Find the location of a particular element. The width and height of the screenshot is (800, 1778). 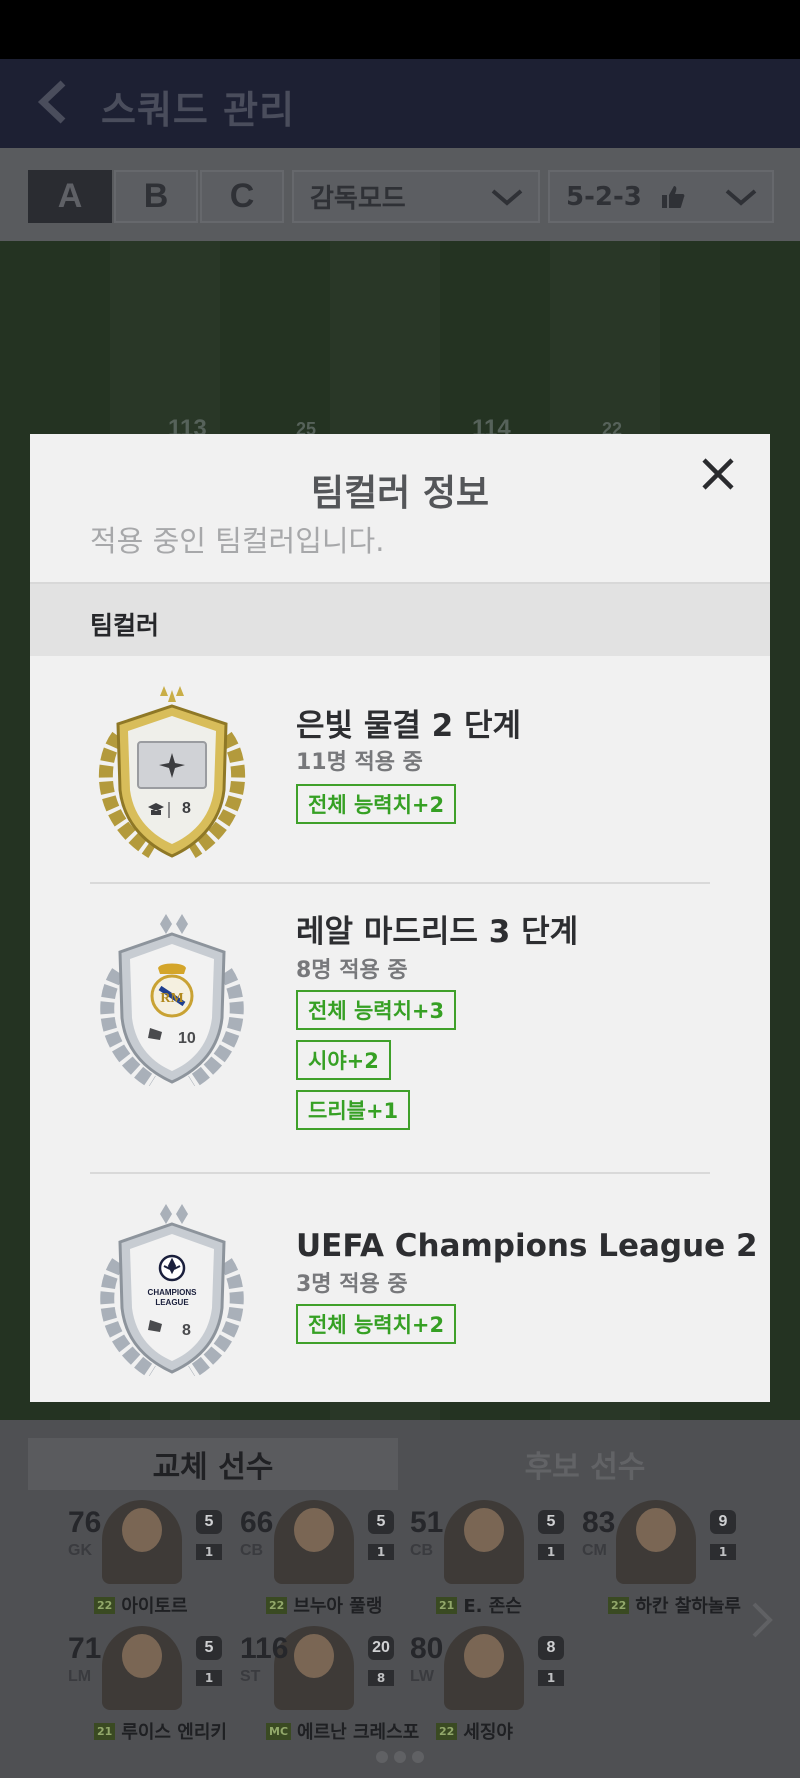

player-overall: 83 is located at coordinates (599, 1522).